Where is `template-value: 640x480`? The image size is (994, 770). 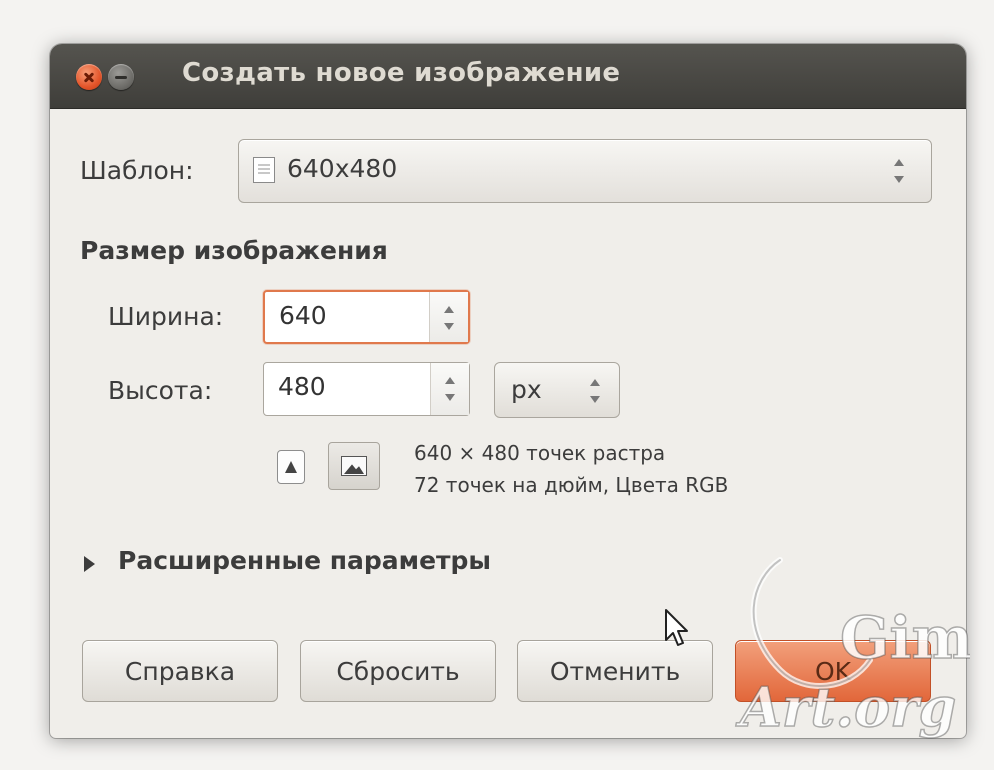
template-value: 640x480 is located at coordinates (342, 168).